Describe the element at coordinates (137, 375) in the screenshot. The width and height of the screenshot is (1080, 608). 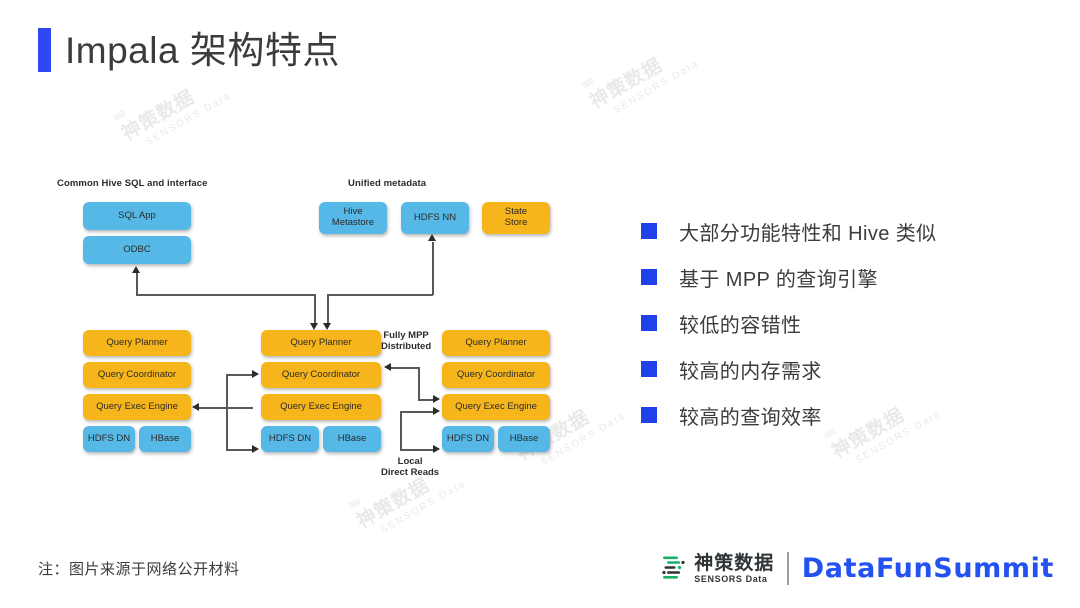
I see `node-left-query-coordinator: Query Coordinator` at that location.